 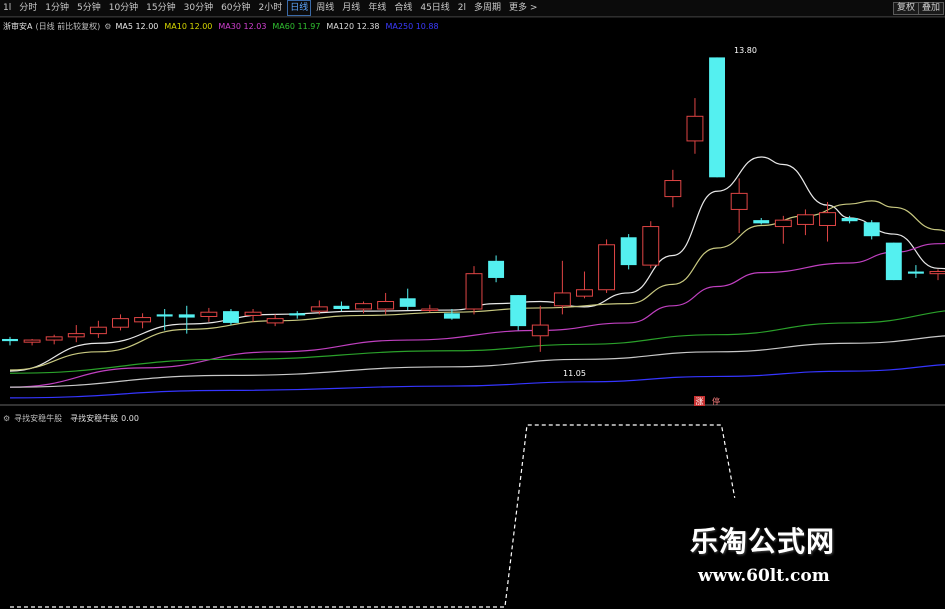 I want to click on ma-legend-item: MA250 10.88, so click(x=412, y=26).